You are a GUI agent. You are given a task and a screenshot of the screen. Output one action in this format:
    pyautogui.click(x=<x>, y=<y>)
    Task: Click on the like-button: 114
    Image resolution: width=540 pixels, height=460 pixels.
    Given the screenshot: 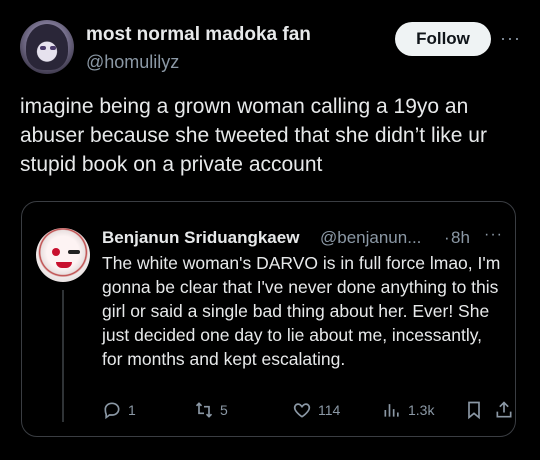 What is the action you would take?
    pyautogui.click(x=316, y=410)
    